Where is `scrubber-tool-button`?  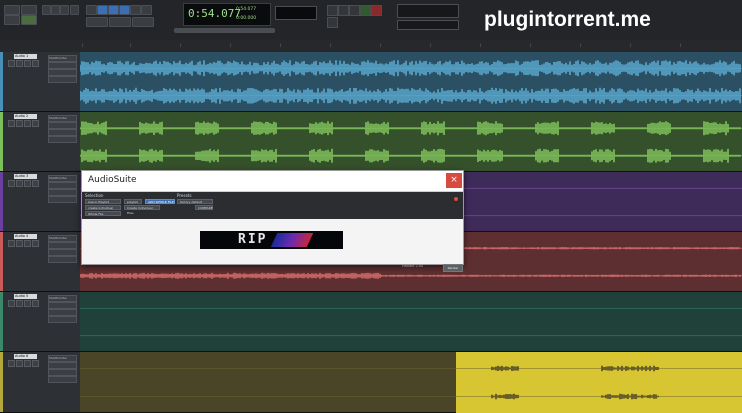 scrubber-tool-button is located at coordinates (135, 10).